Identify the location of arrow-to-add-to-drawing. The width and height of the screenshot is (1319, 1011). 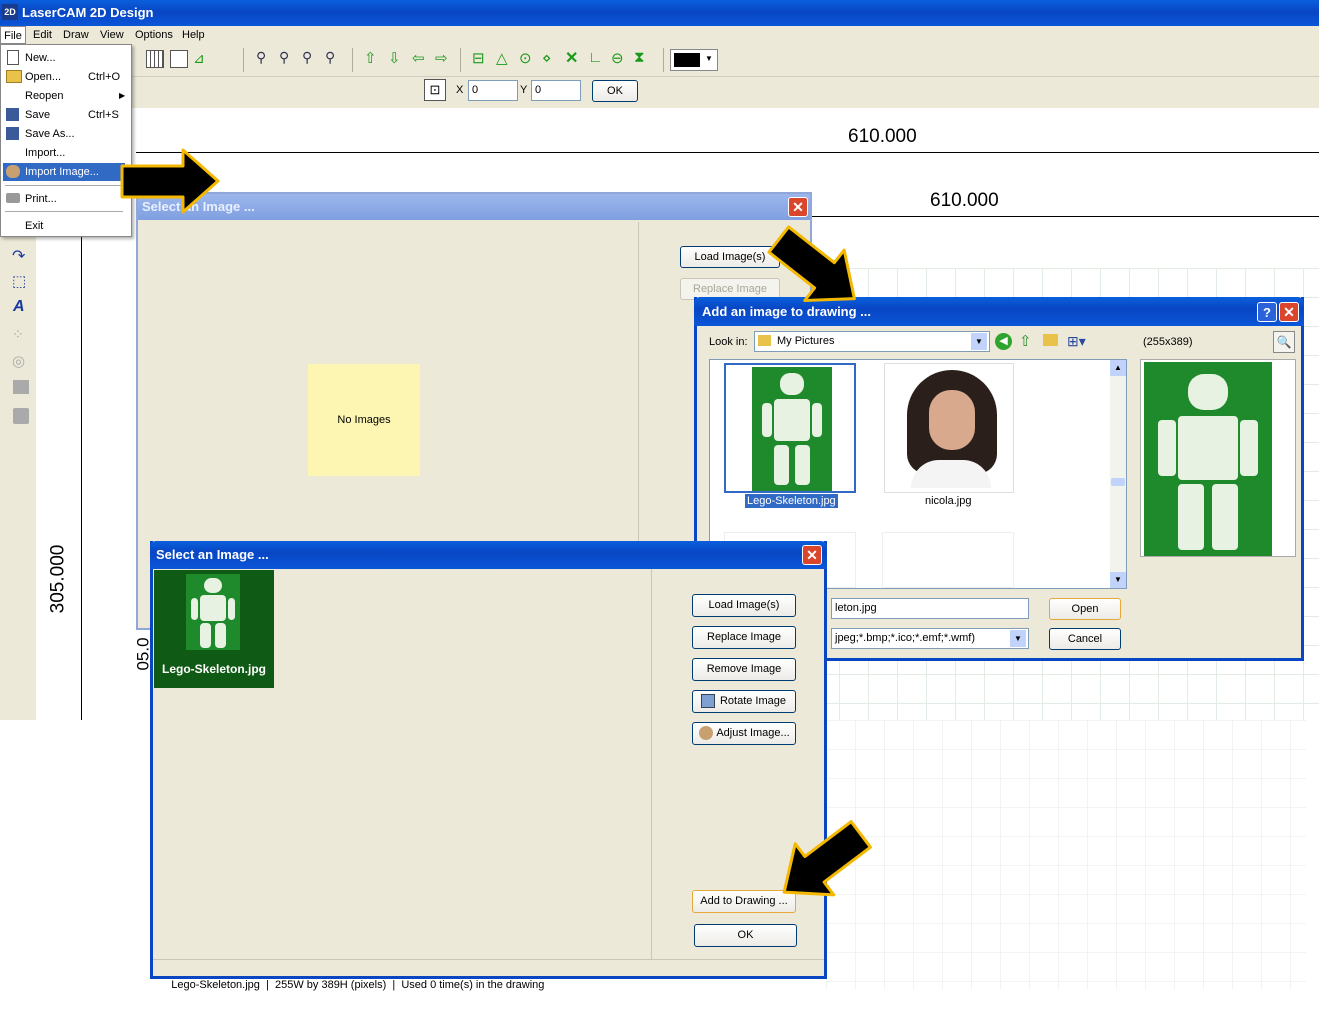
(827, 858).